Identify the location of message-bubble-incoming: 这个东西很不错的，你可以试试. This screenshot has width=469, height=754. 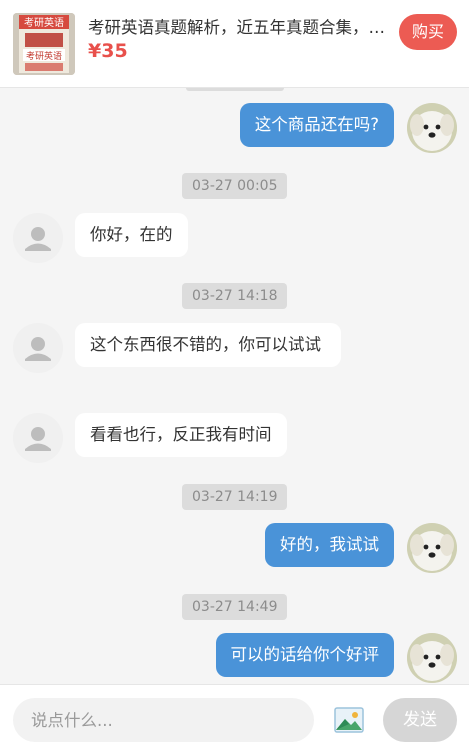
(208, 345).